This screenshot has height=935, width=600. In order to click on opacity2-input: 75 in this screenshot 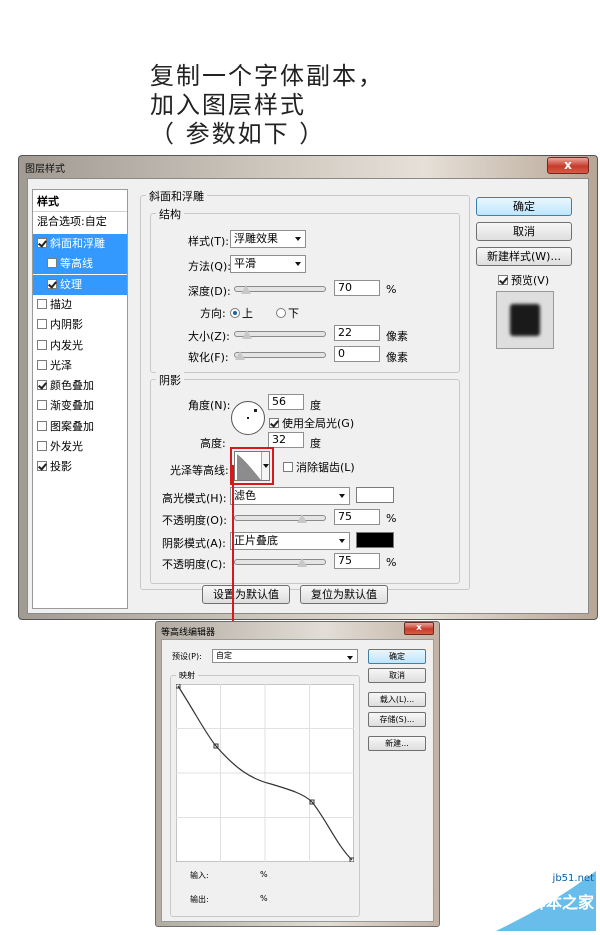, I will do `click(357, 561)`.